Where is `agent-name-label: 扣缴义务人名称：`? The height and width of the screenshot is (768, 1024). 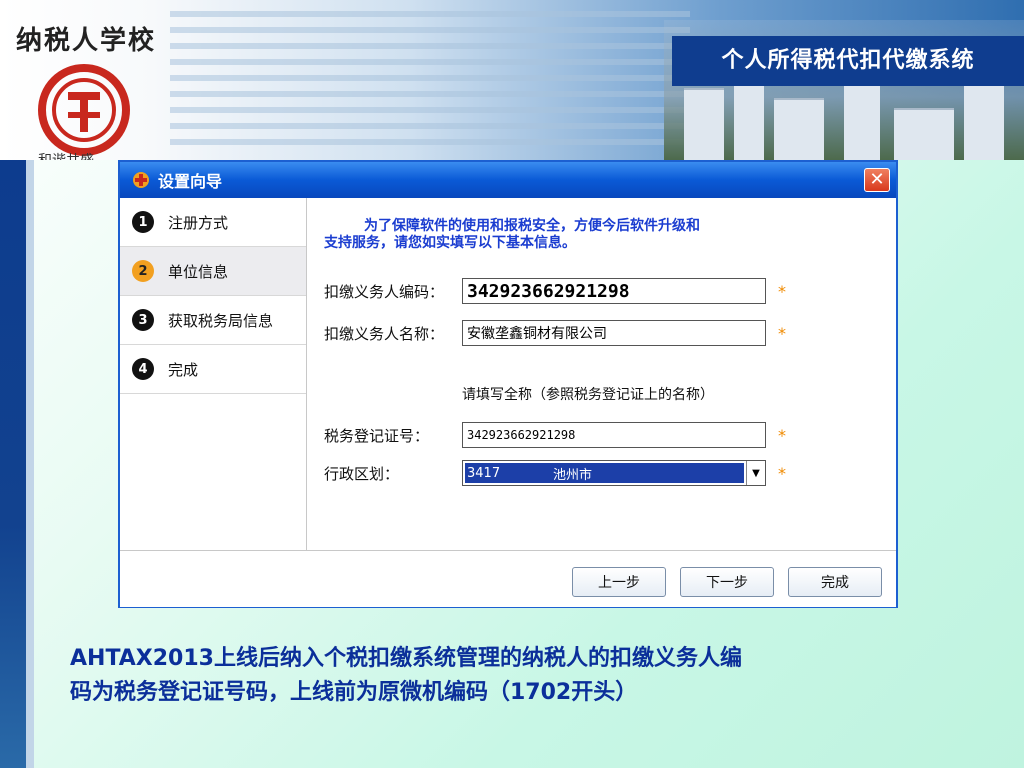
agent-name-label: 扣缴义务人名称： is located at coordinates (384, 333).